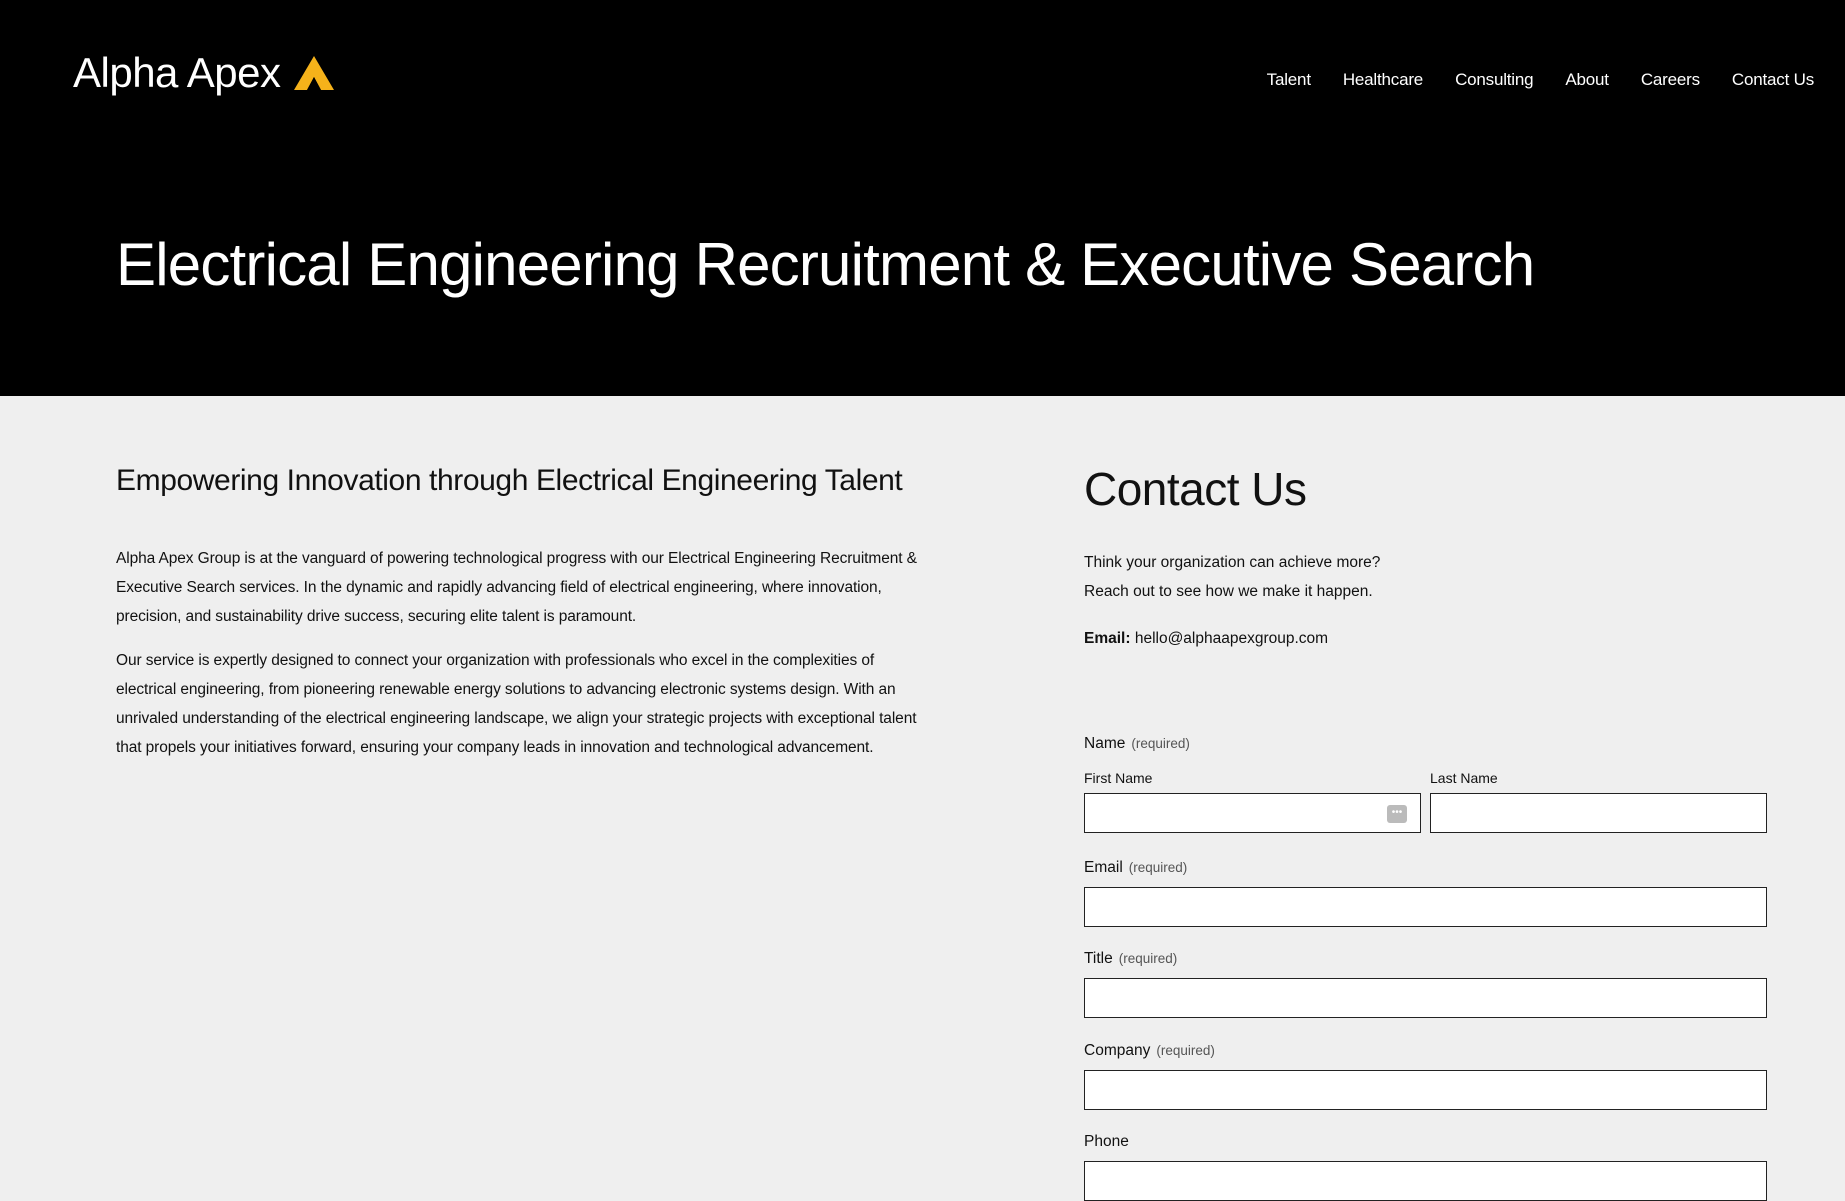  I want to click on phone-field-group: Phone, so click(1425, 1166).